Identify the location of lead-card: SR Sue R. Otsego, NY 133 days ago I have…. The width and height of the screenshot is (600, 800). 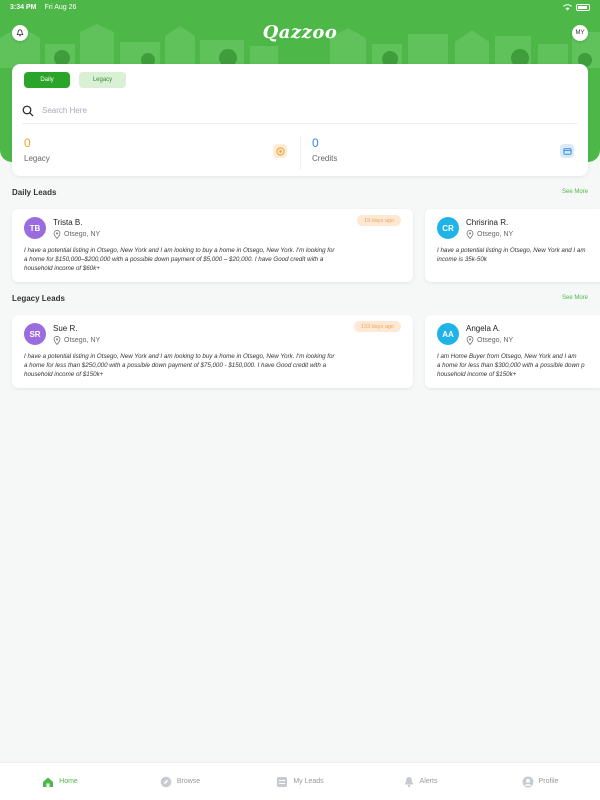
(212, 351).